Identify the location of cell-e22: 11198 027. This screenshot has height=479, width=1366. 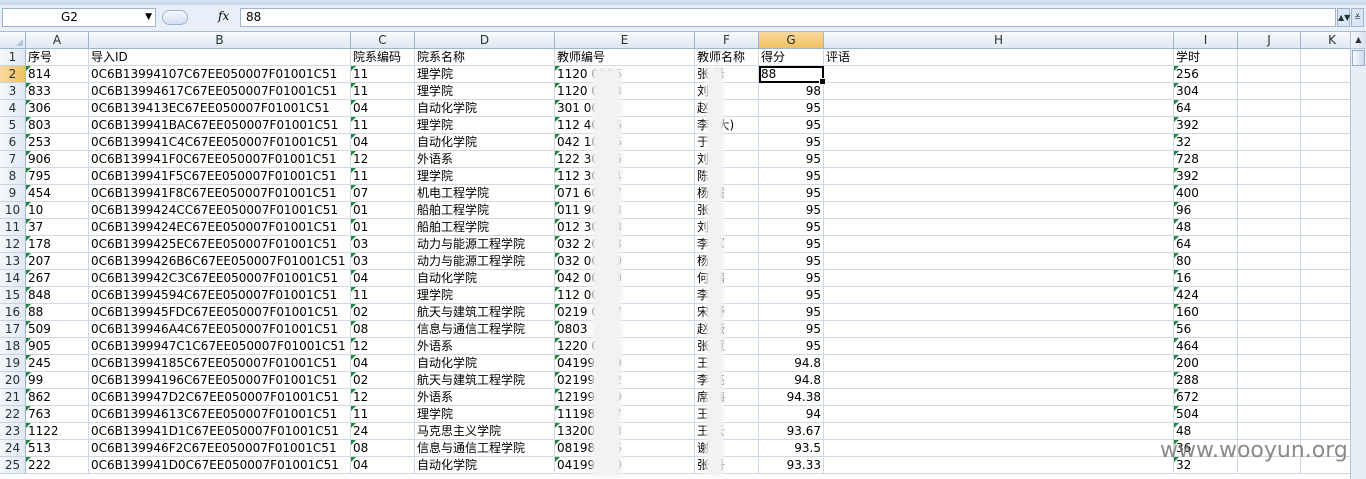
(625, 414).